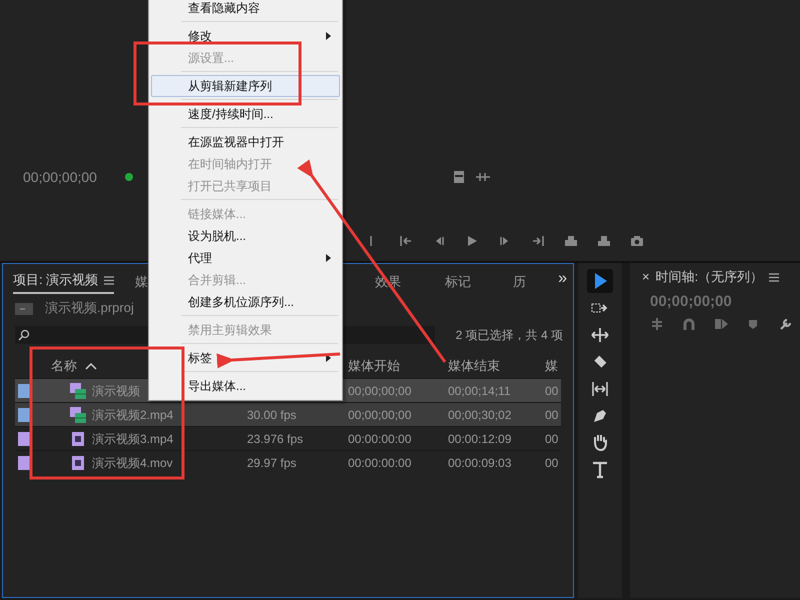  What do you see at coordinates (480, 391) in the screenshot?
I see `media-end: 00;00;14;11` at bounding box center [480, 391].